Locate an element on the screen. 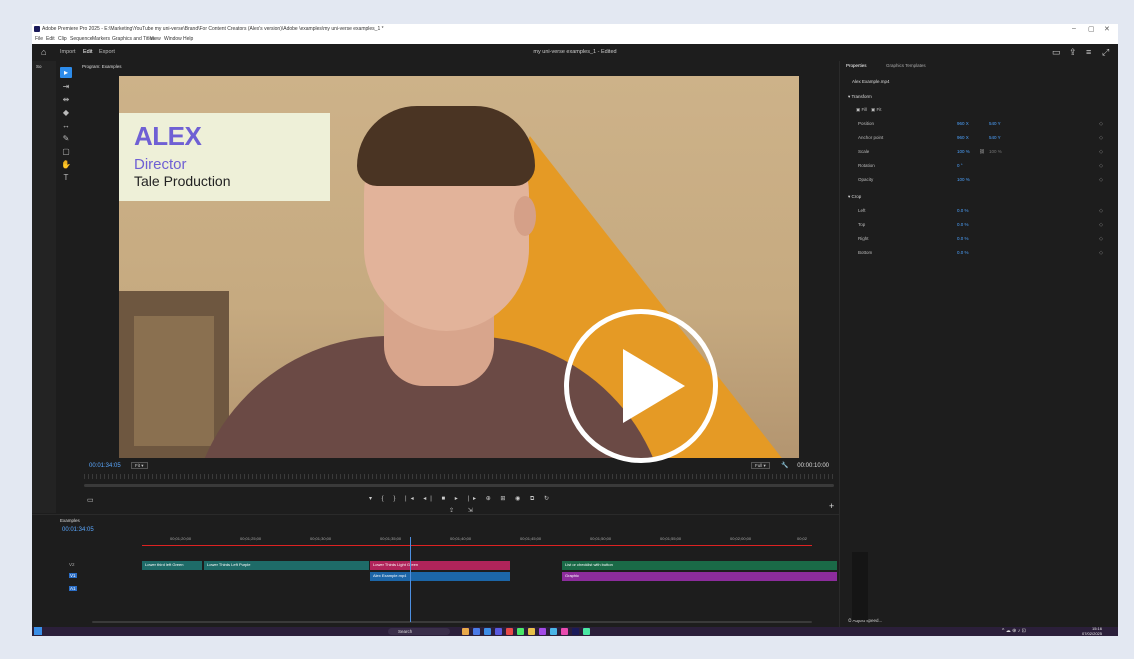 This screenshot has width=1134, height=659. maximize-button: ▢ is located at coordinates (1091, 29).